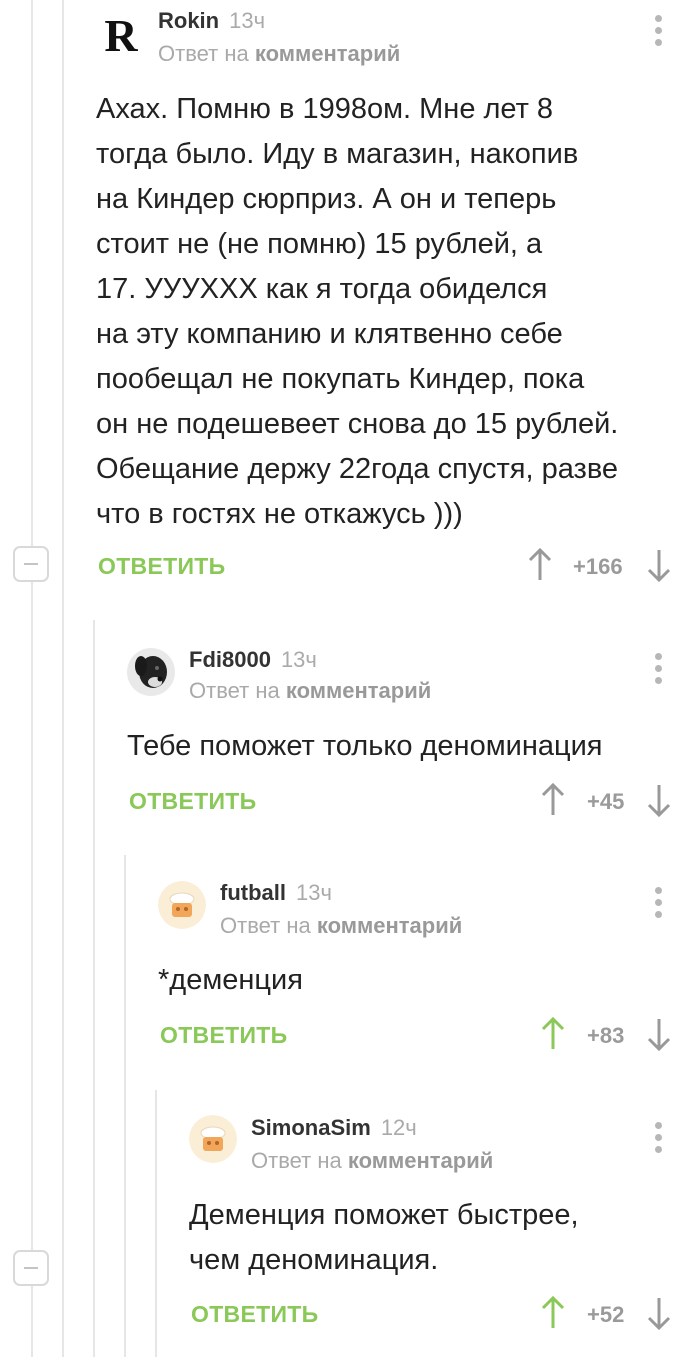 The image size is (700, 1357). Describe the element at coordinates (311, 1127) in the screenshot. I see `author-label: SimonaSim` at that location.